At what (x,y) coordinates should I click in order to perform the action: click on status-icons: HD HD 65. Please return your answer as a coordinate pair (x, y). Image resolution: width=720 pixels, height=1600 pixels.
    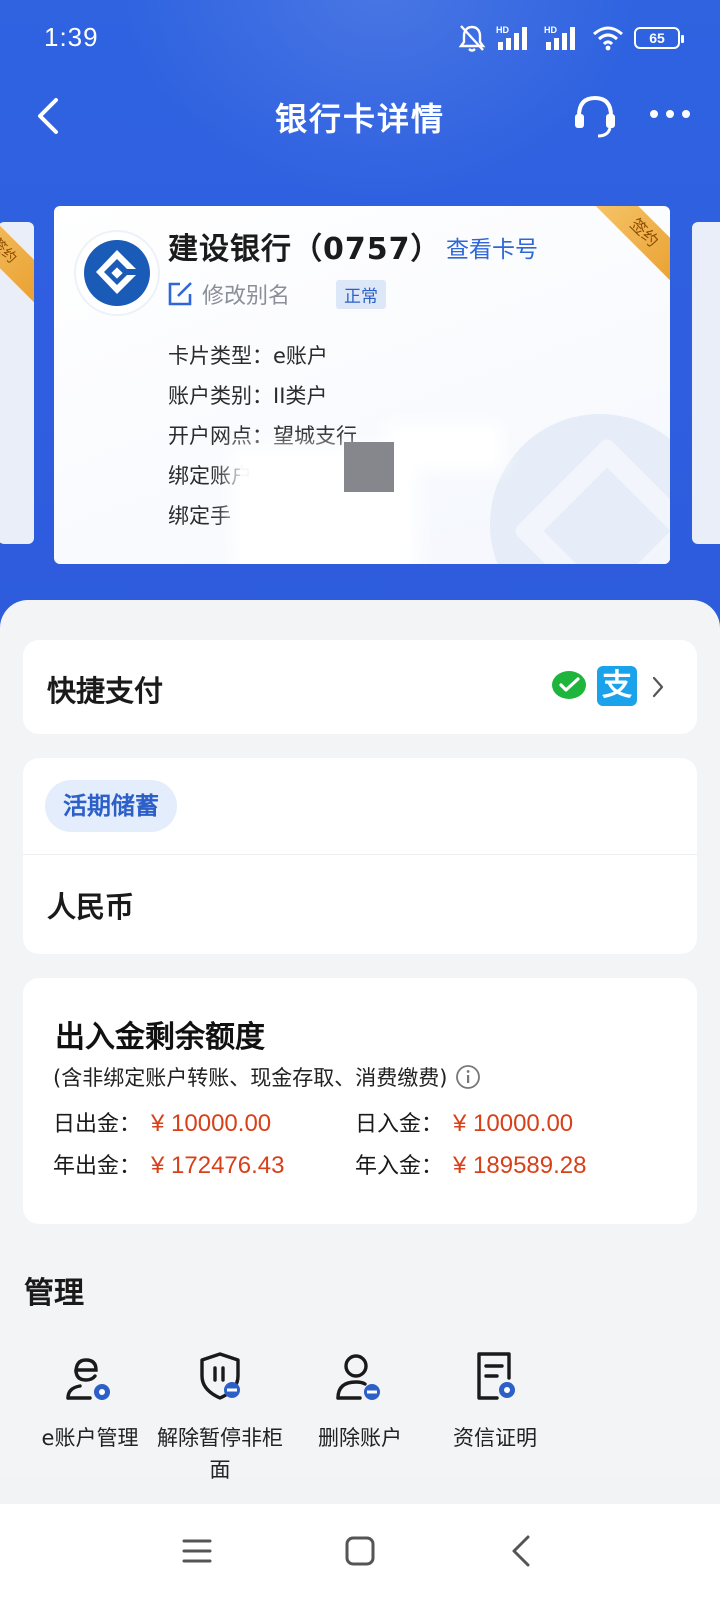
    Looking at the image, I should click on (571, 38).